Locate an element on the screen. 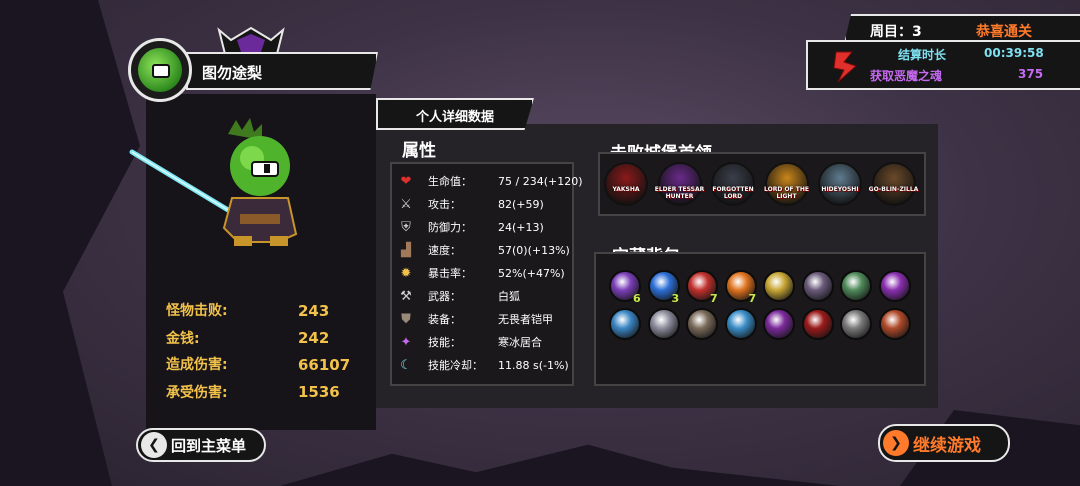 This screenshot has height=486, width=1080. boss-name: ELDER TESSAR HUNTER is located at coordinates (679, 193).